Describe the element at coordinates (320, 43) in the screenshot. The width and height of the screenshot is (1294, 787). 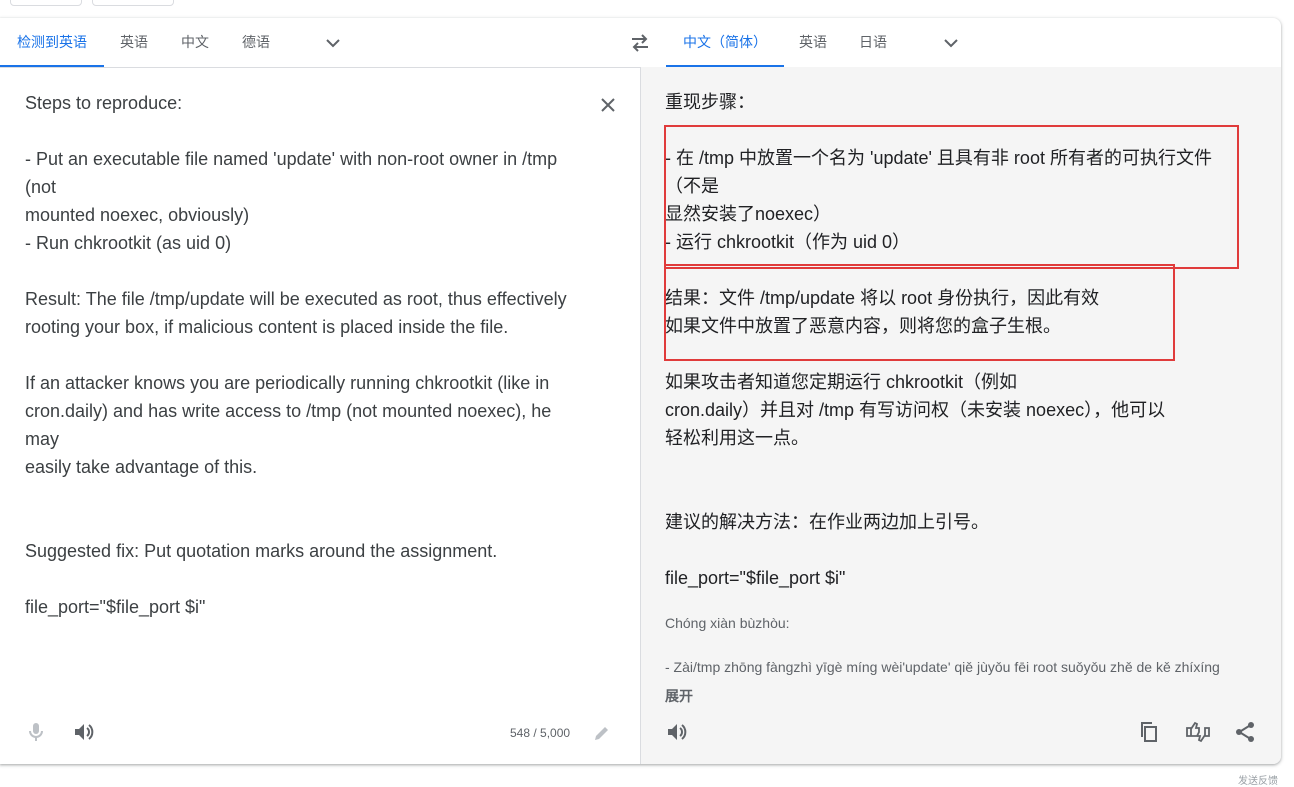
I see `source-language-bar: 检测到英语 英语 中文 德语` at that location.